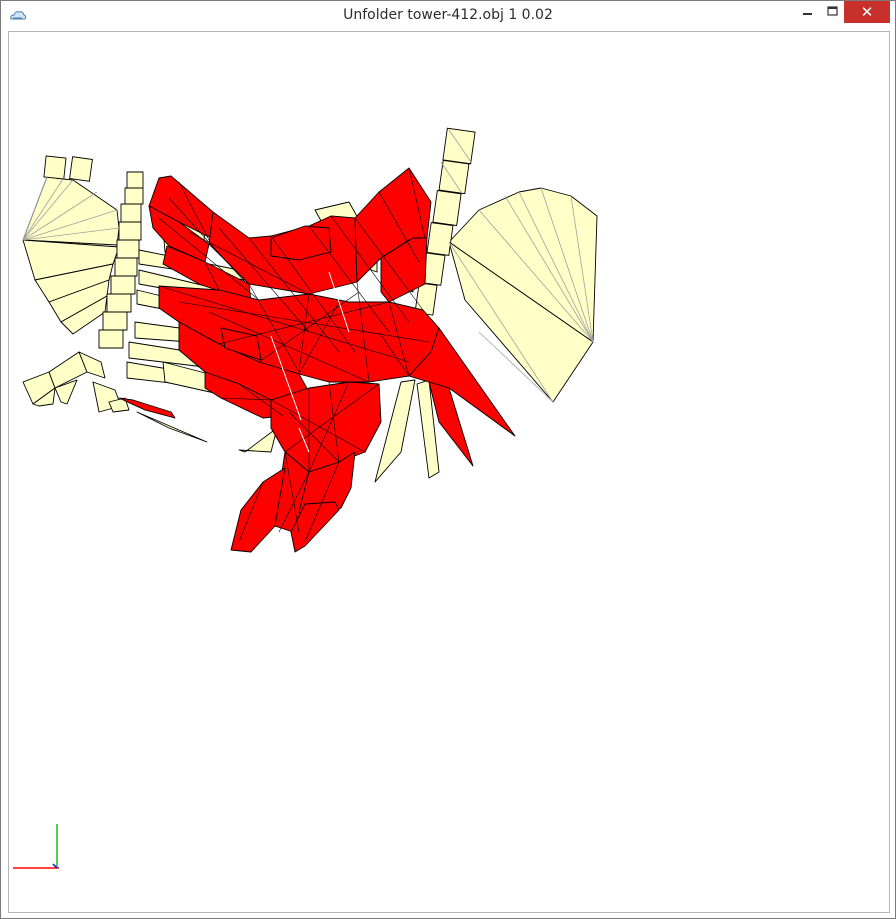 The height and width of the screenshot is (919, 896). Describe the element at coordinates (867, 12) in the screenshot. I see `close-icon: ✕` at that location.